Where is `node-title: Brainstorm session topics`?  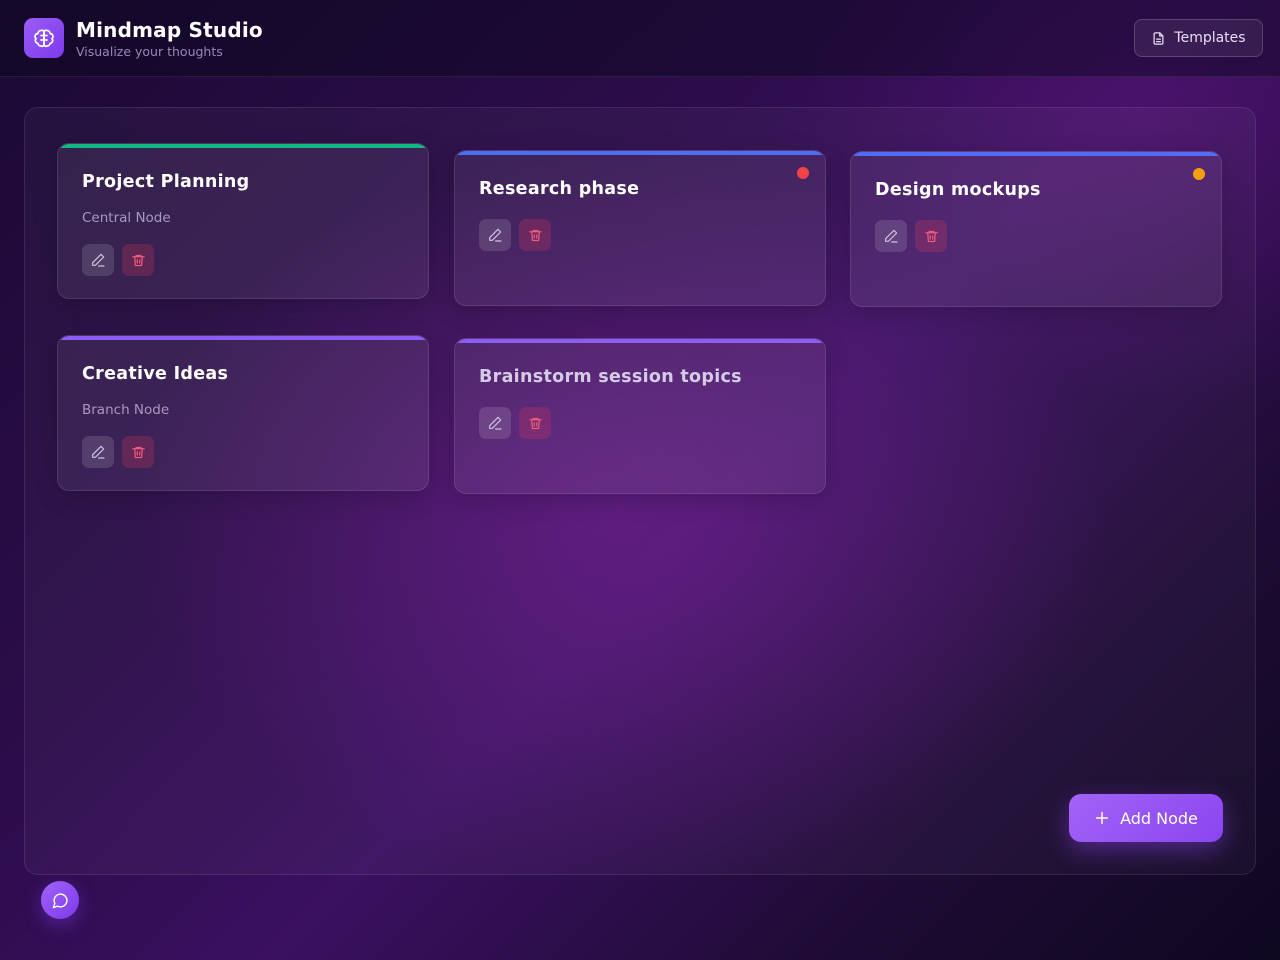 node-title: Brainstorm session topics is located at coordinates (610, 377).